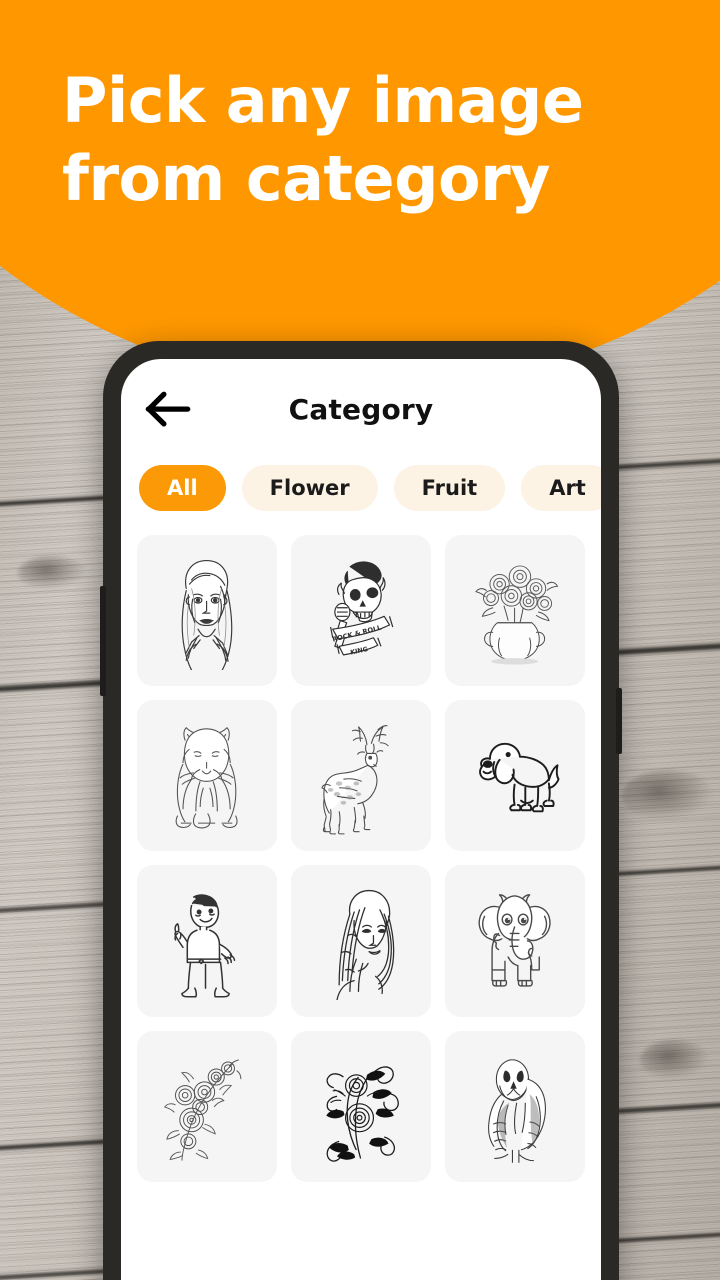 The image size is (720, 1280). I want to click on promo-headline: Pick any image from category, so click(323, 140).